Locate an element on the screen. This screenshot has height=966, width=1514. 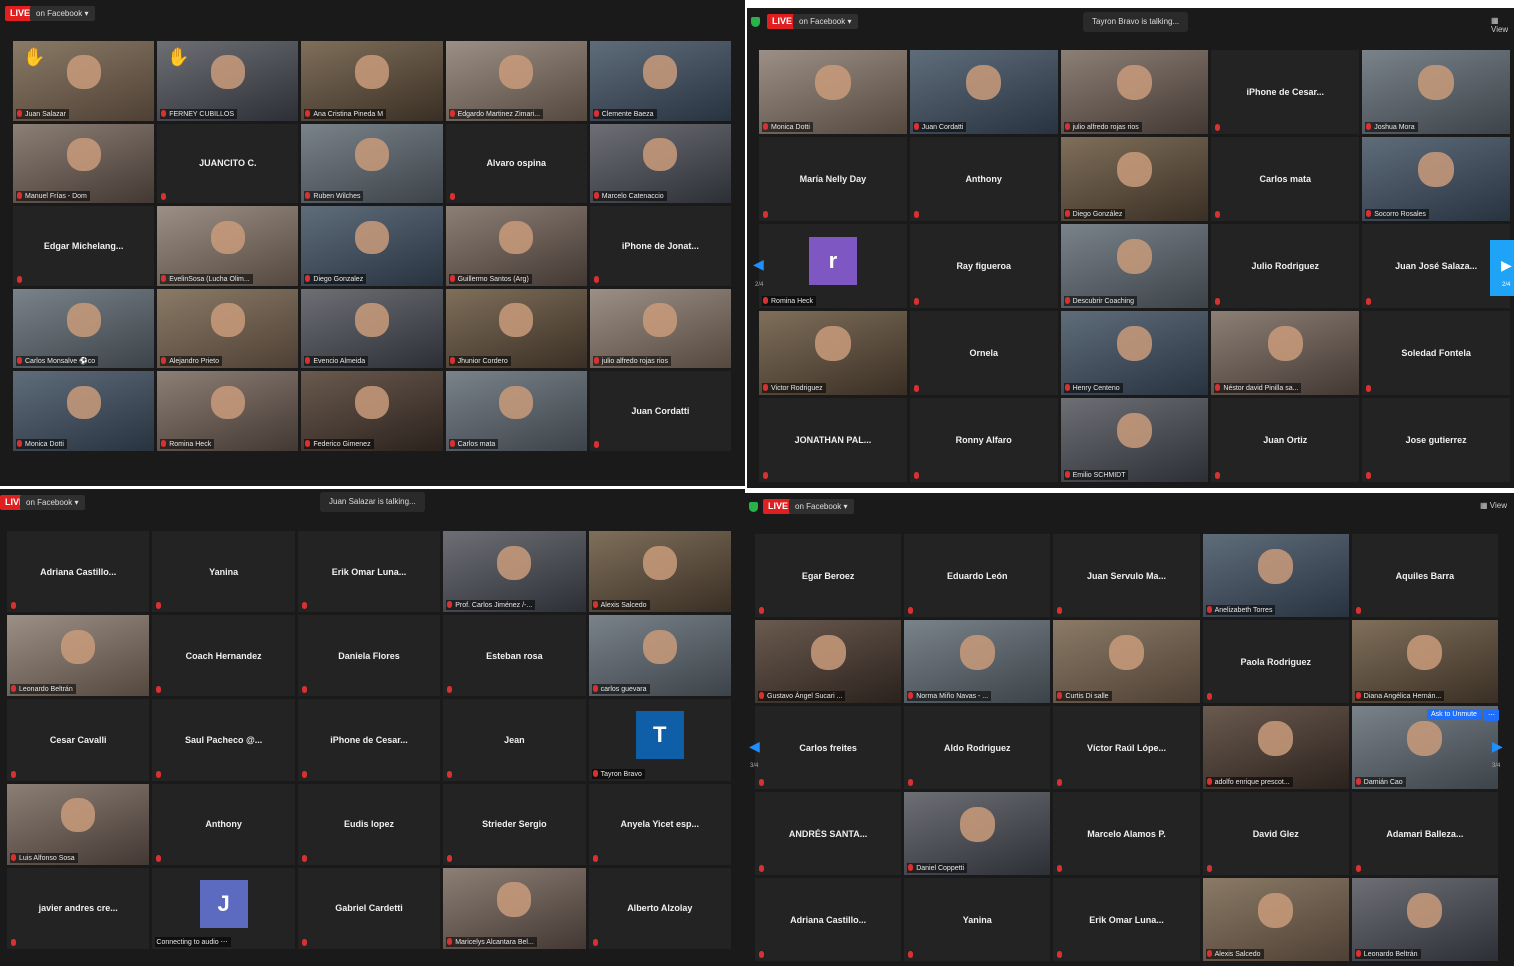
participant-tile: r Romina Heck is located at coordinates (833, 266).